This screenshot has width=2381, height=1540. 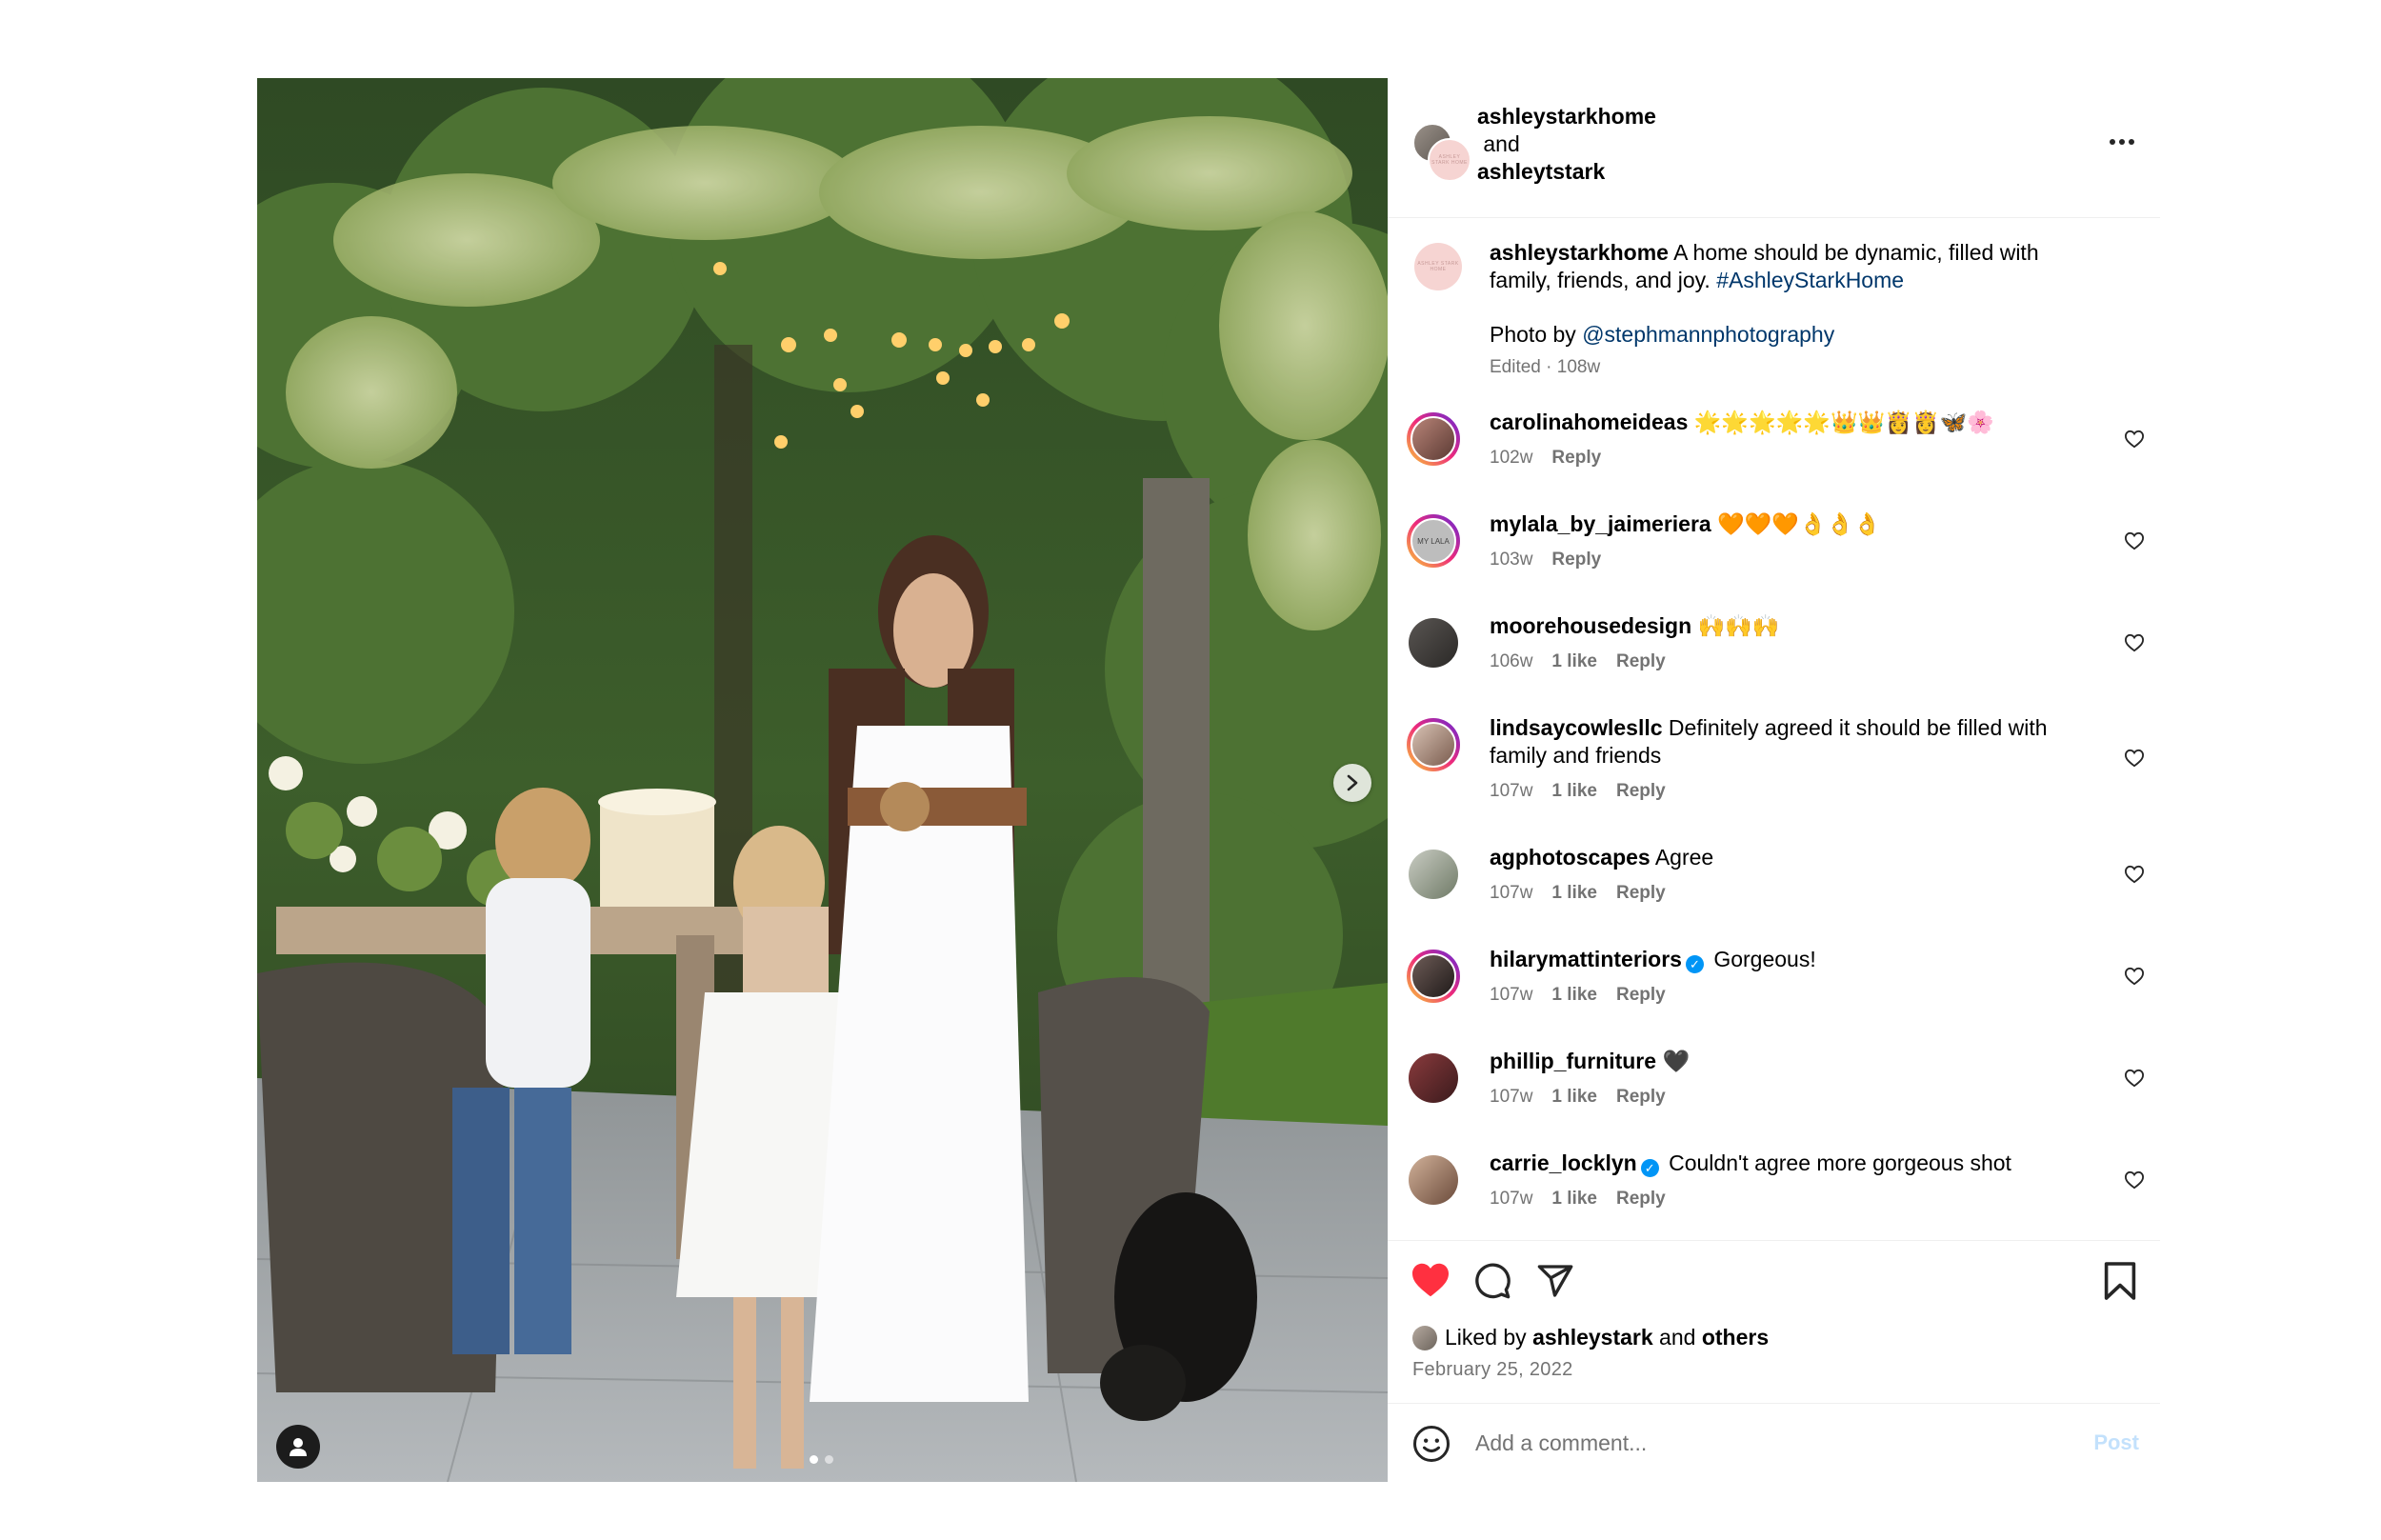 What do you see at coordinates (1511, 661) in the screenshot?
I see `comment-time: 106w` at bounding box center [1511, 661].